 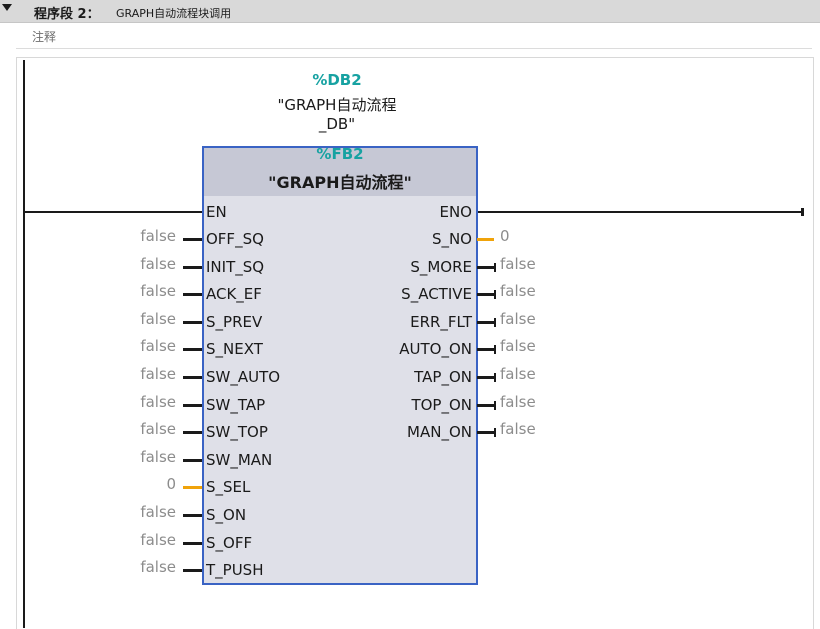 What do you see at coordinates (113, 212) in the screenshot?
I see `rung-wire-left` at bounding box center [113, 212].